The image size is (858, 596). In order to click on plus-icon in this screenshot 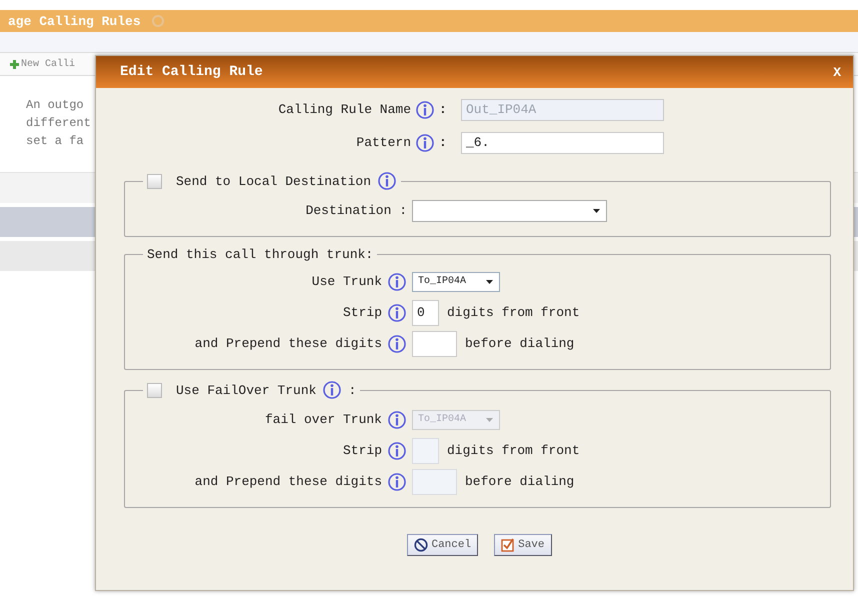, I will do `click(14, 64)`.